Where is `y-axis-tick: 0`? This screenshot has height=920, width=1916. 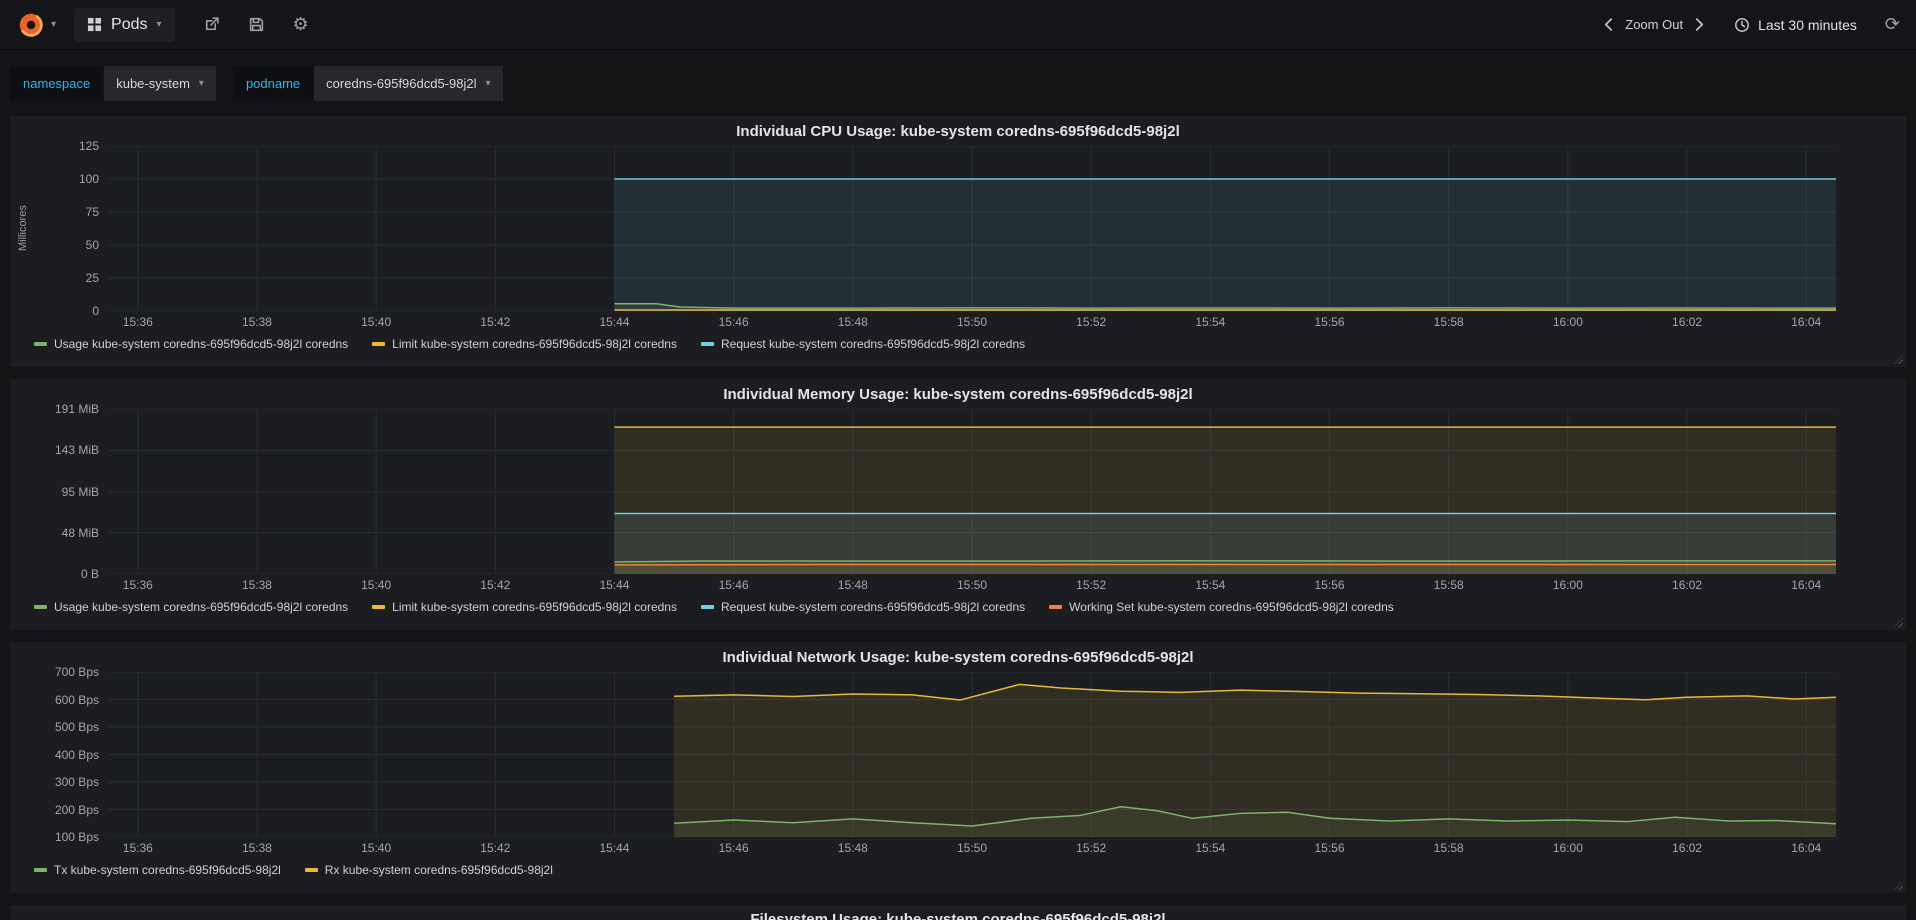 y-axis-tick: 0 is located at coordinates (95, 311).